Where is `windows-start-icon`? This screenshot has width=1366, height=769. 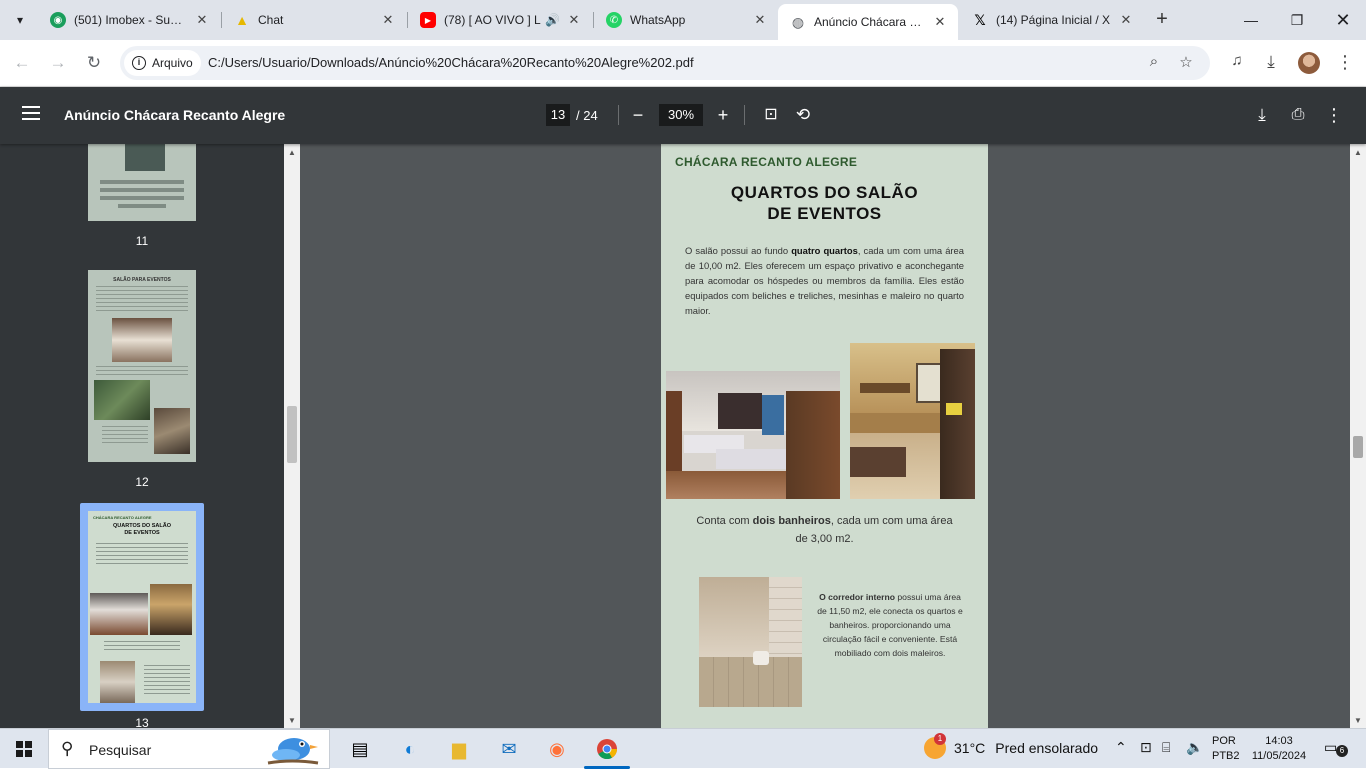 windows-start-icon is located at coordinates (24, 749).